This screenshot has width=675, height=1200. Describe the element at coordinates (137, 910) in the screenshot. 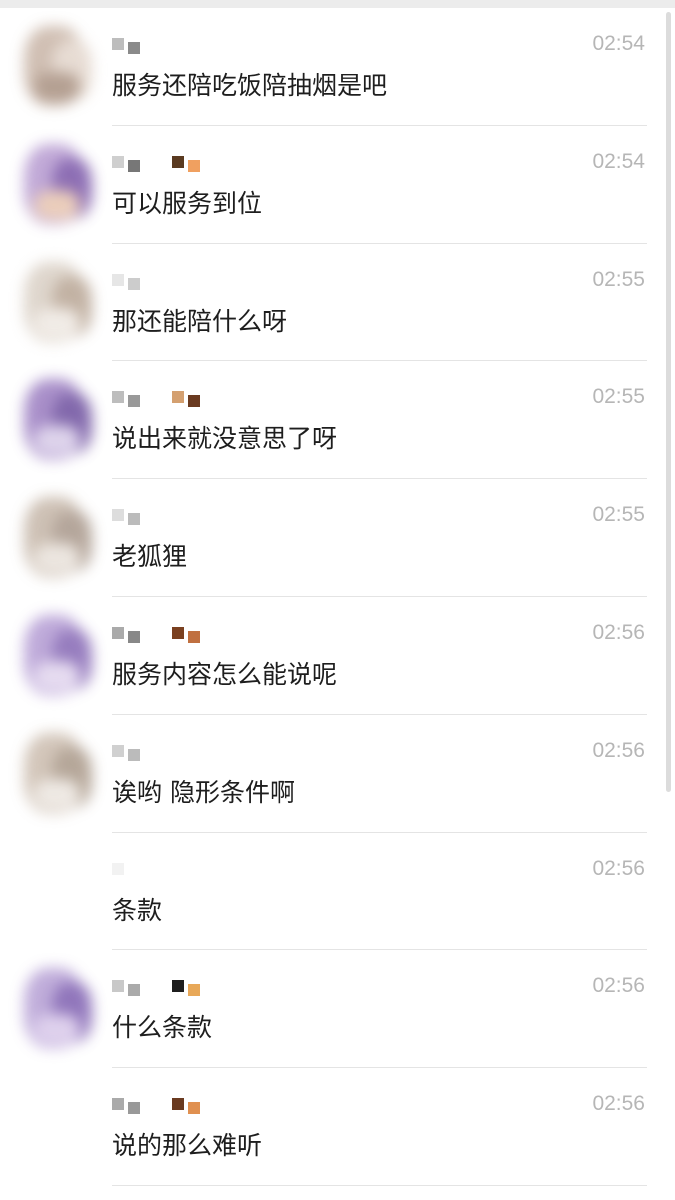

I see `message-preview: 条款` at that location.